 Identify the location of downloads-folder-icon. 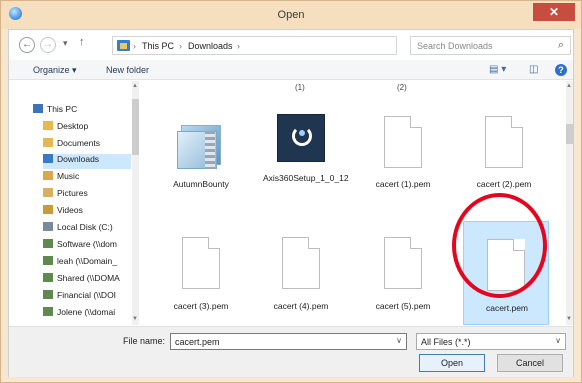
(123, 45).